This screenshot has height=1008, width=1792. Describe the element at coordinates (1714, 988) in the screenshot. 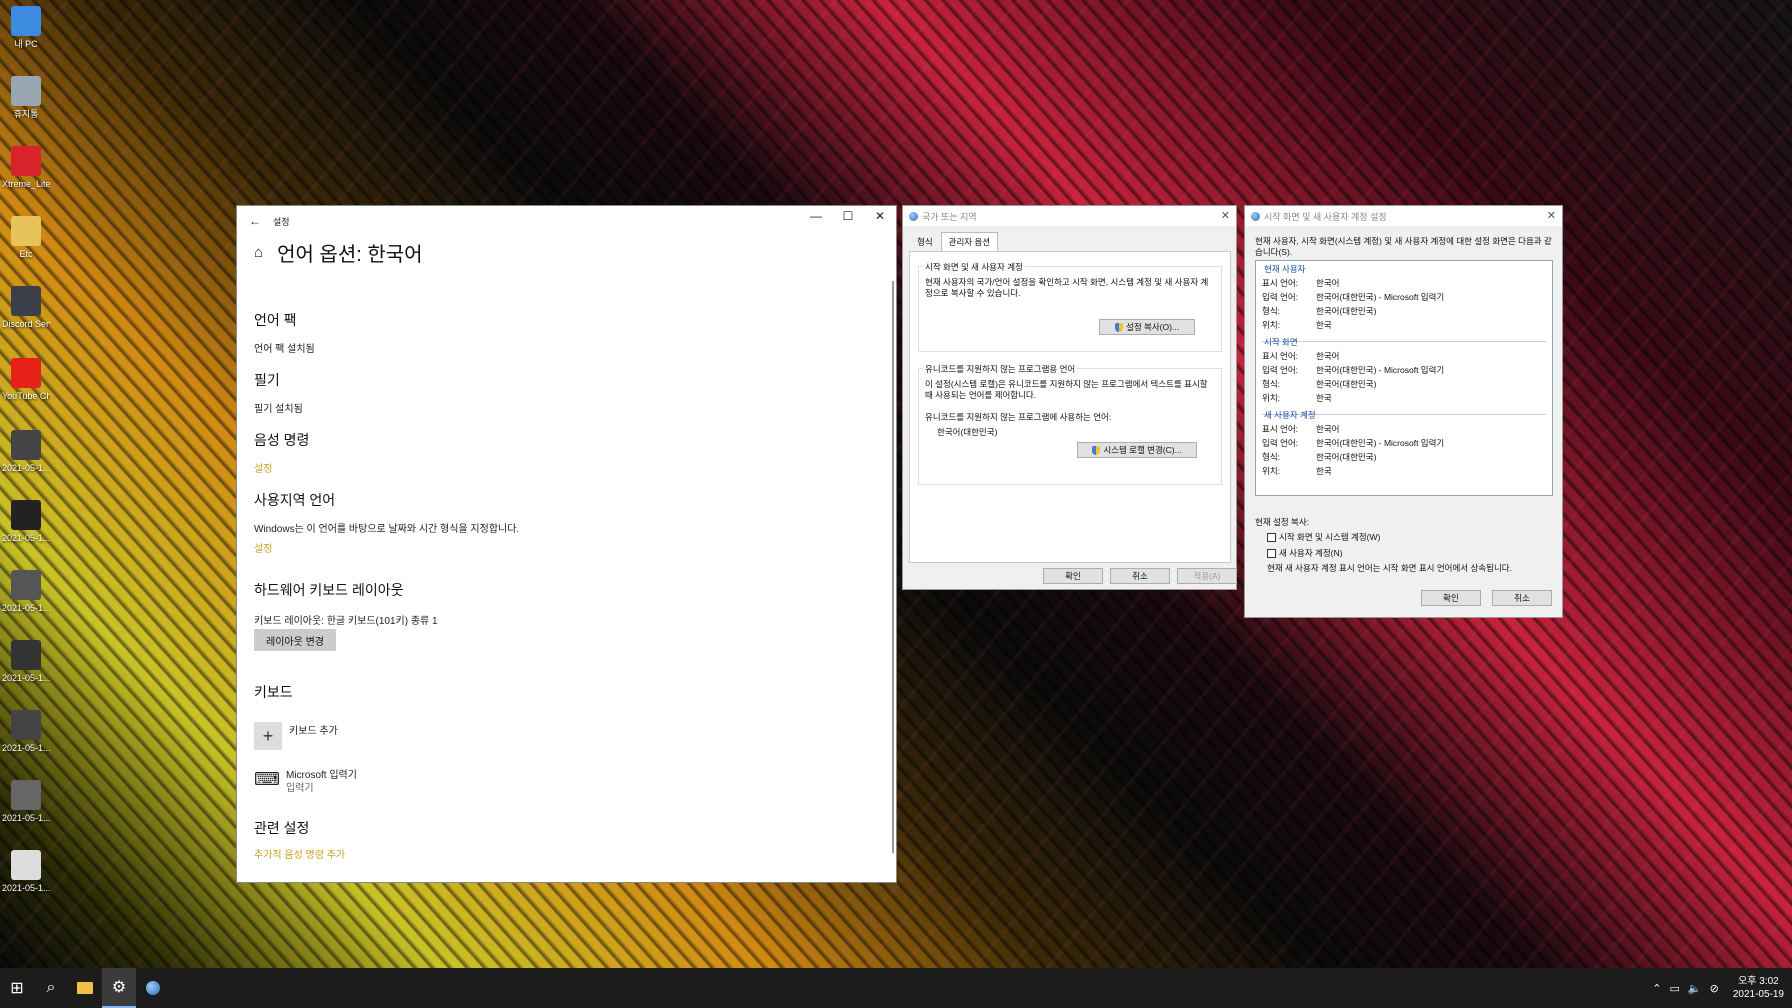

I see `no-internet-icon: ⊘` at that location.